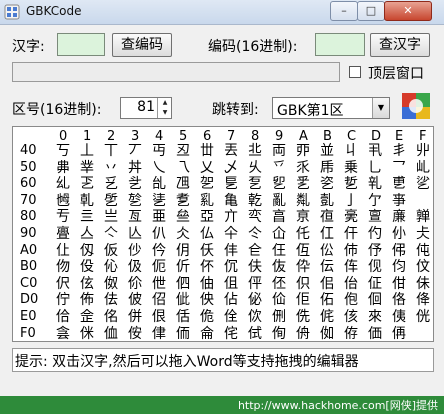  I want to click on spin-up-icon: ▲, so click(165, 103).